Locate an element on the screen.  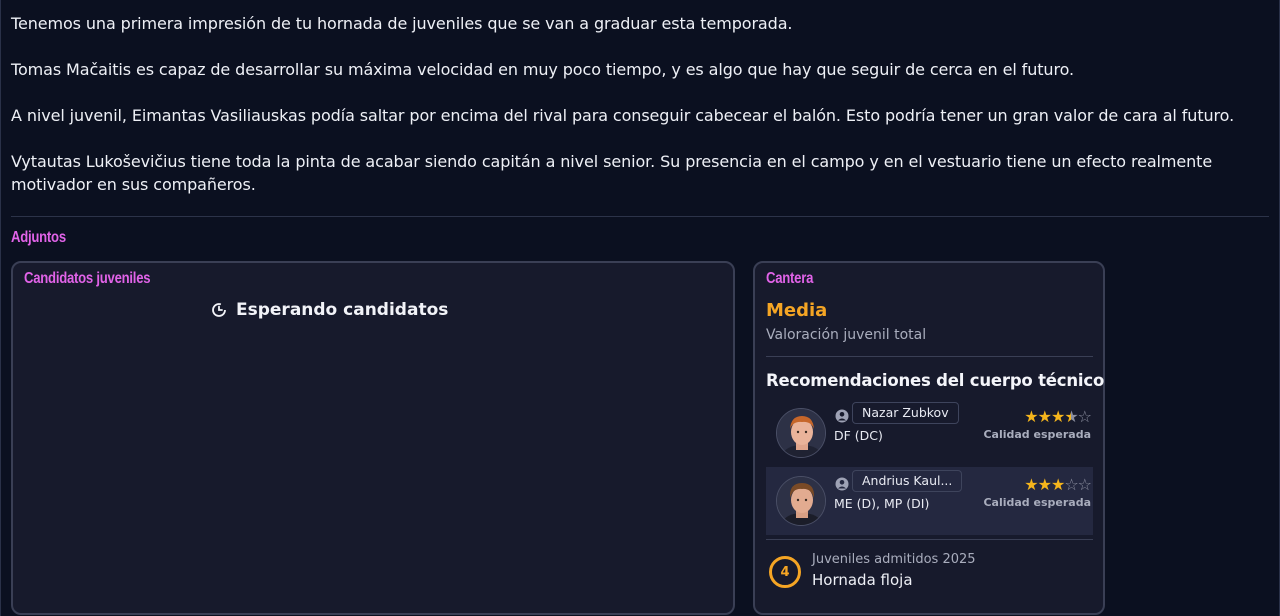
player-positions: ME (D), MP (DI) is located at coordinates (882, 503).